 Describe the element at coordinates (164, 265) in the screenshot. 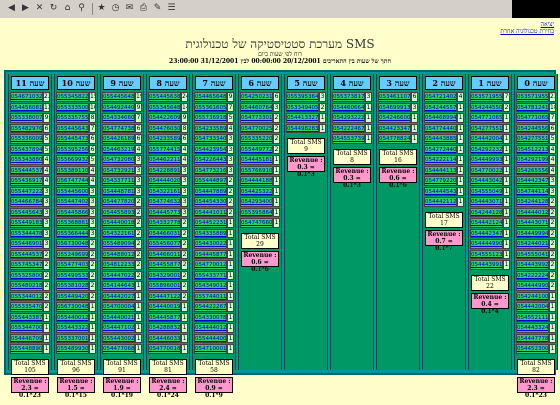

I see `phone-number-link: 0544558771` at that location.